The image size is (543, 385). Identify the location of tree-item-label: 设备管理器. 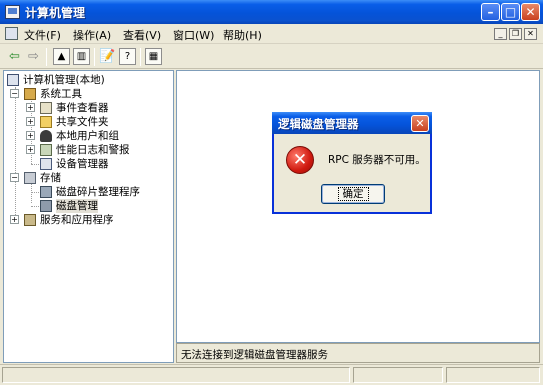
(82, 164).